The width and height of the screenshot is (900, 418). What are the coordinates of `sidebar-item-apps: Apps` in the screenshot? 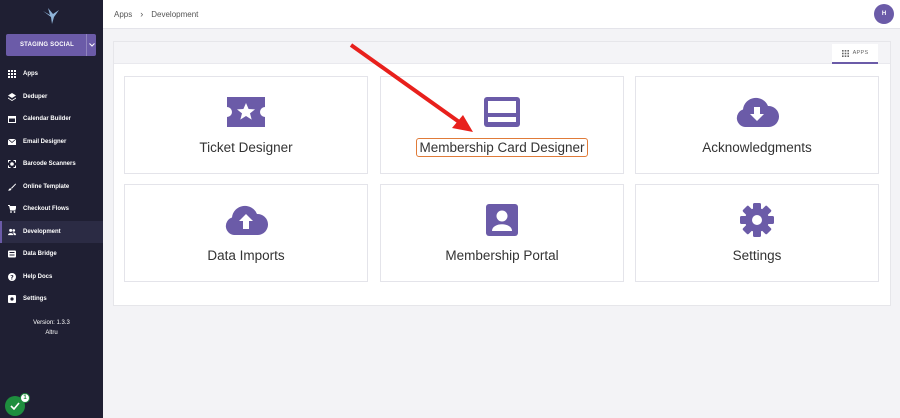 It's located at (51, 74).